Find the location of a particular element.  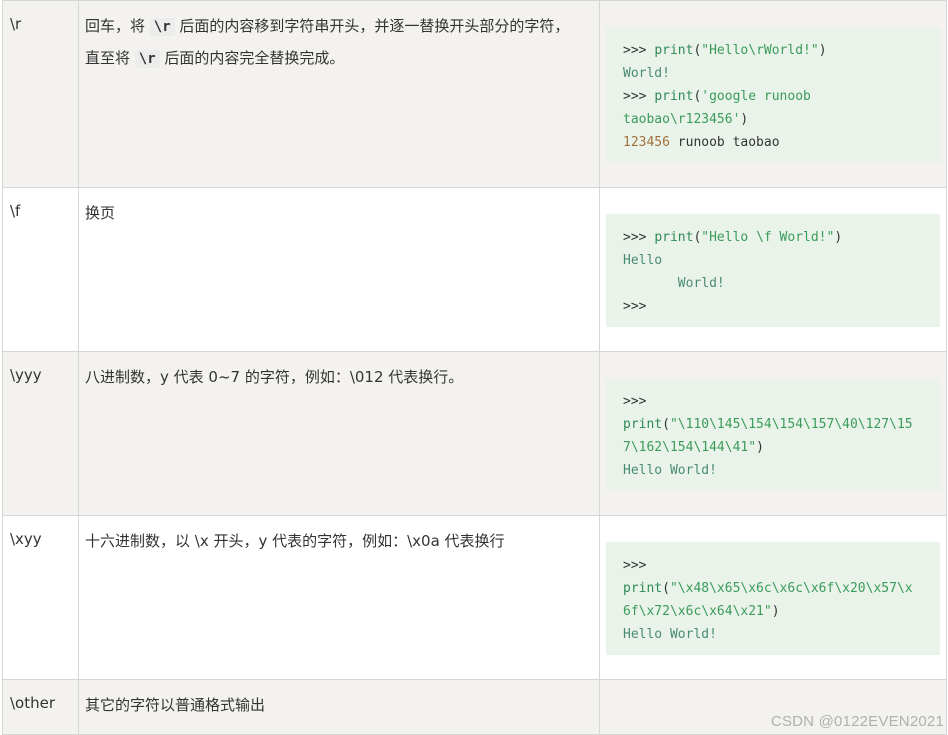

description: 十六进制数，以 \x 开头，y 代表的字符，例如：\x0a 代表换行 is located at coordinates (339, 597).